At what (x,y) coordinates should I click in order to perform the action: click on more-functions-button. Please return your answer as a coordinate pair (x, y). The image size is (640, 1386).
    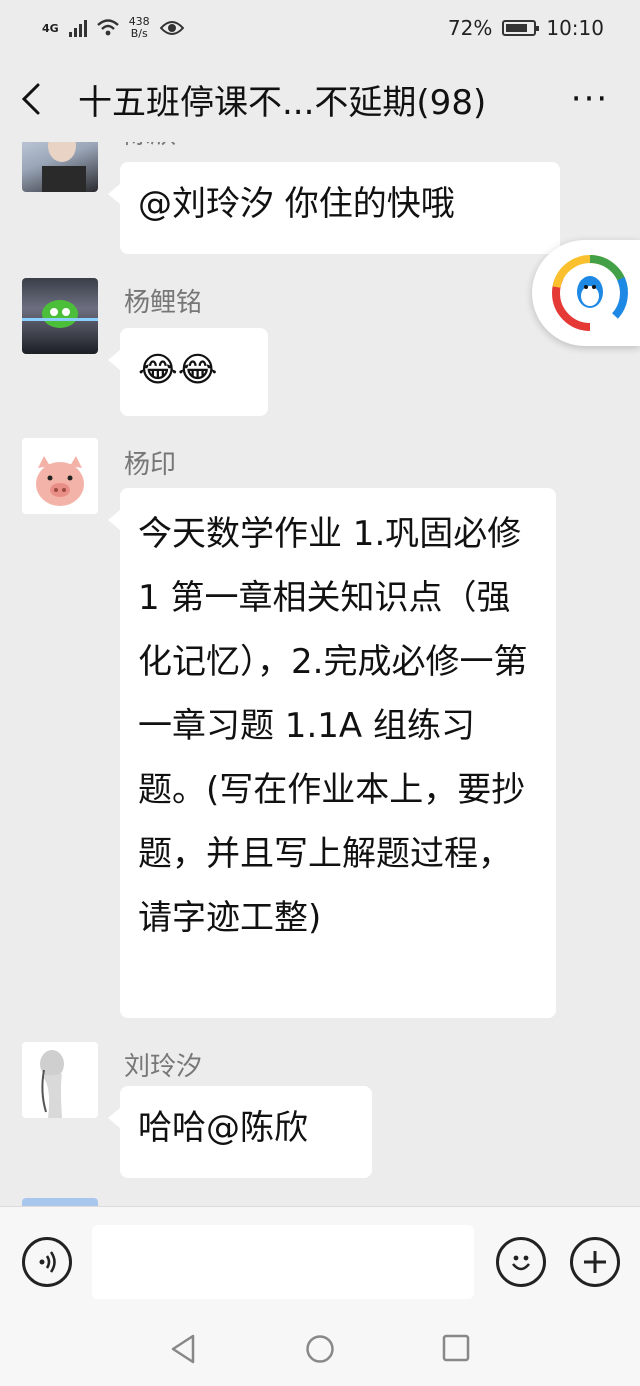
    Looking at the image, I should click on (595, 1262).